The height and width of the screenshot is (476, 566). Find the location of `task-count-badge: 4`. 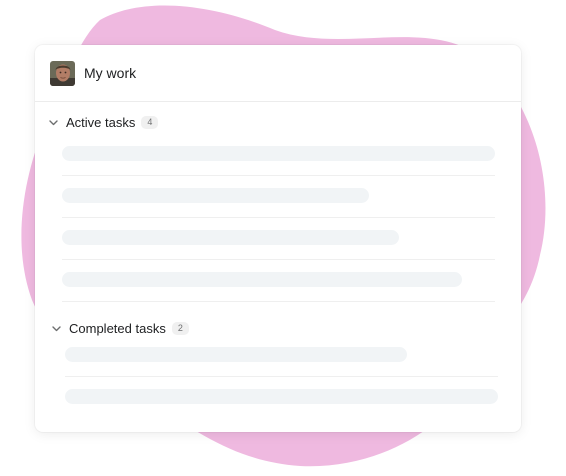

task-count-badge: 4 is located at coordinates (150, 122).